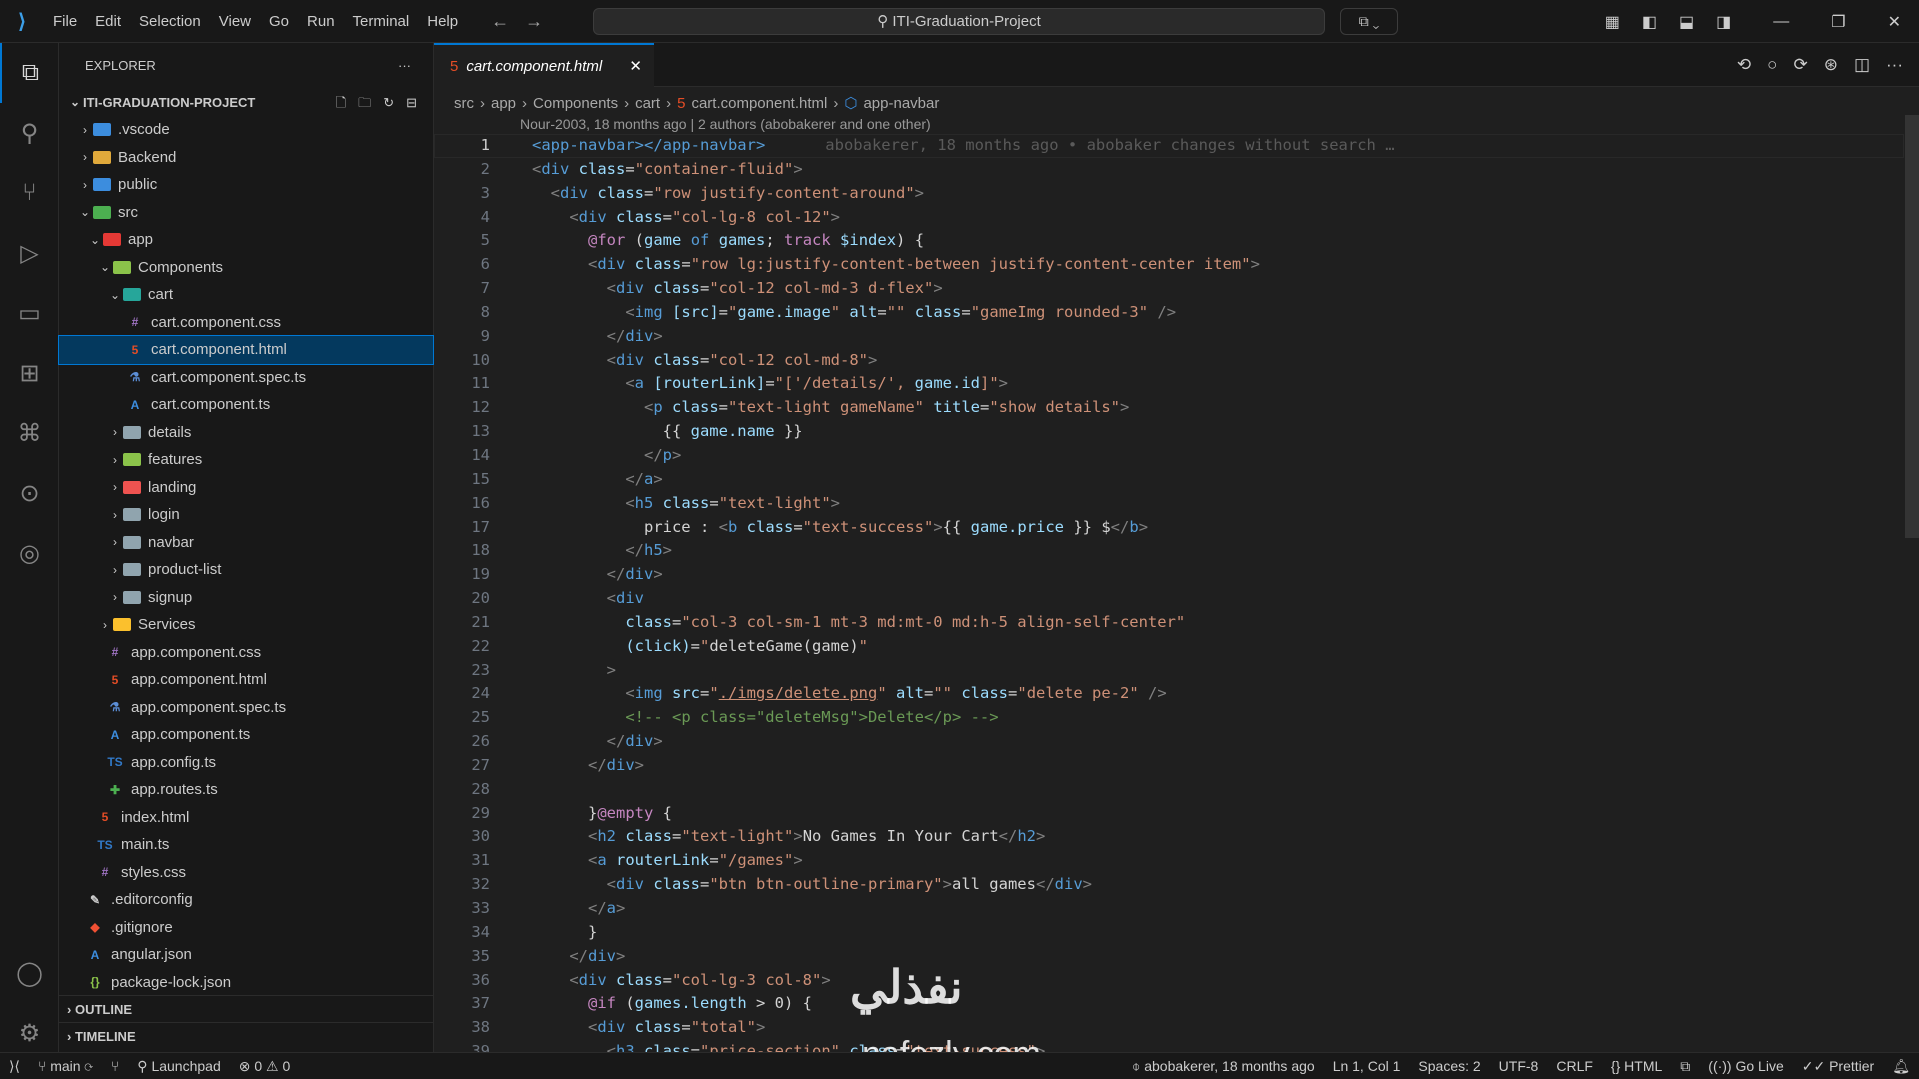  What do you see at coordinates (442, 21) in the screenshot?
I see `menu-help: Help` at bounding box center [442, 21].